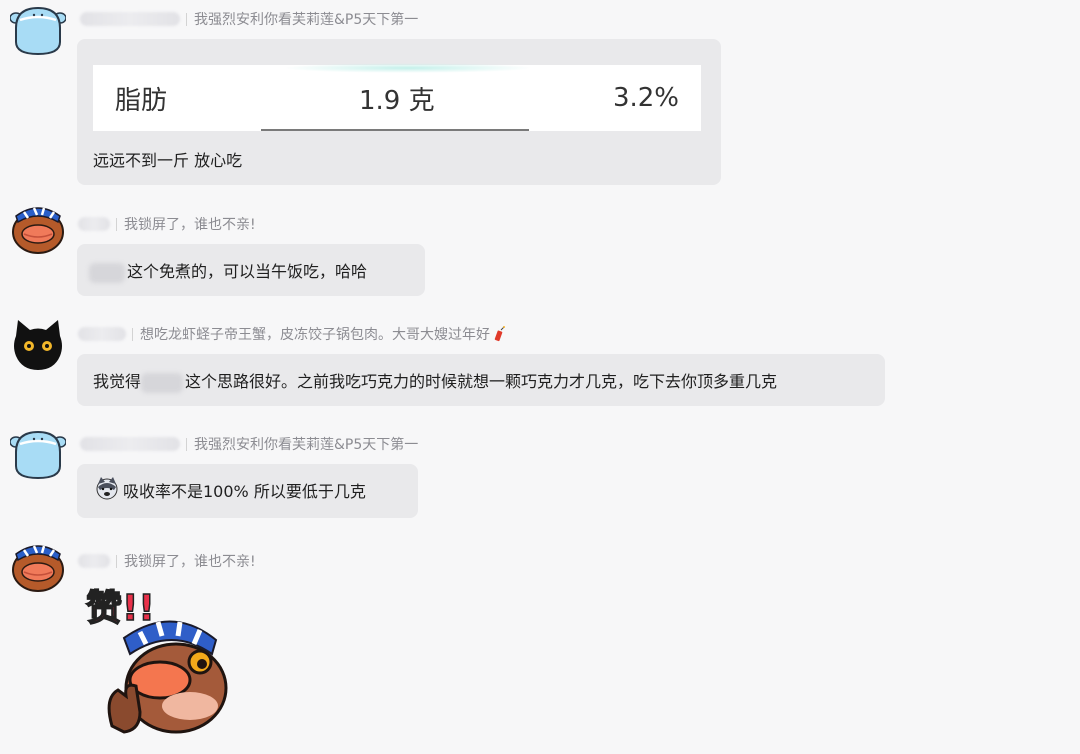 The height and width of the screenshot is (754, 1080). What do you see at coordinates (499, 334) in the screenshot?
I see `firecracker-icon` at bounding box center [499, 334].